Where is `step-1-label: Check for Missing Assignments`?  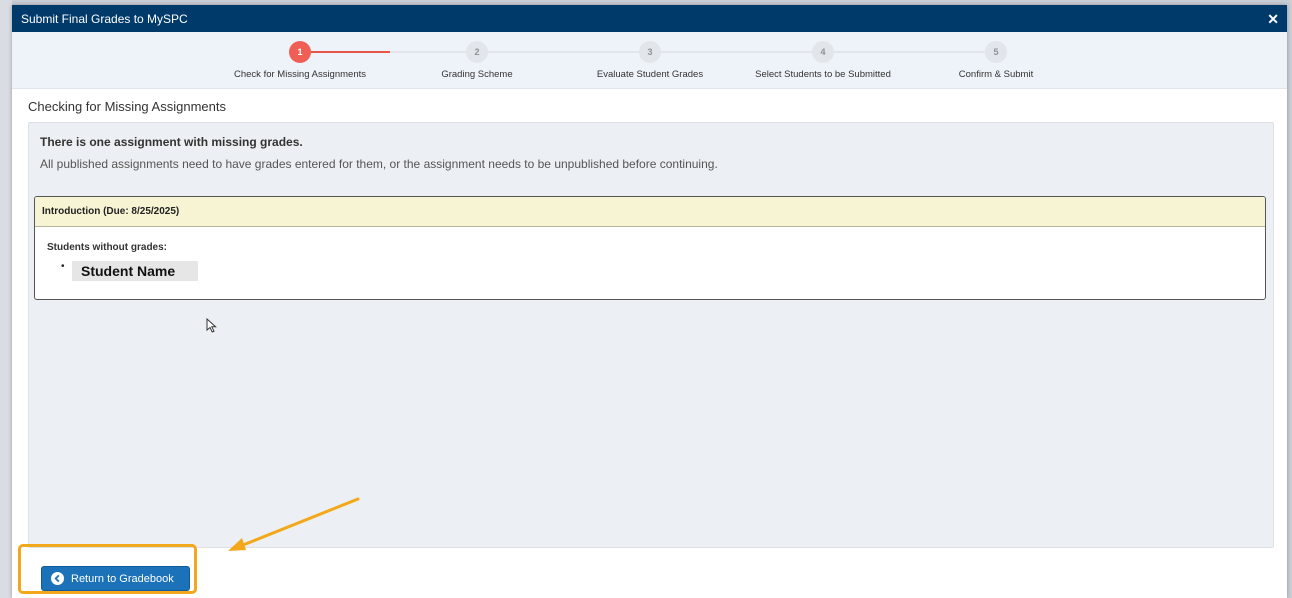 step-1-label: Check for Missing Assignments is located at coordinates (300, 74).